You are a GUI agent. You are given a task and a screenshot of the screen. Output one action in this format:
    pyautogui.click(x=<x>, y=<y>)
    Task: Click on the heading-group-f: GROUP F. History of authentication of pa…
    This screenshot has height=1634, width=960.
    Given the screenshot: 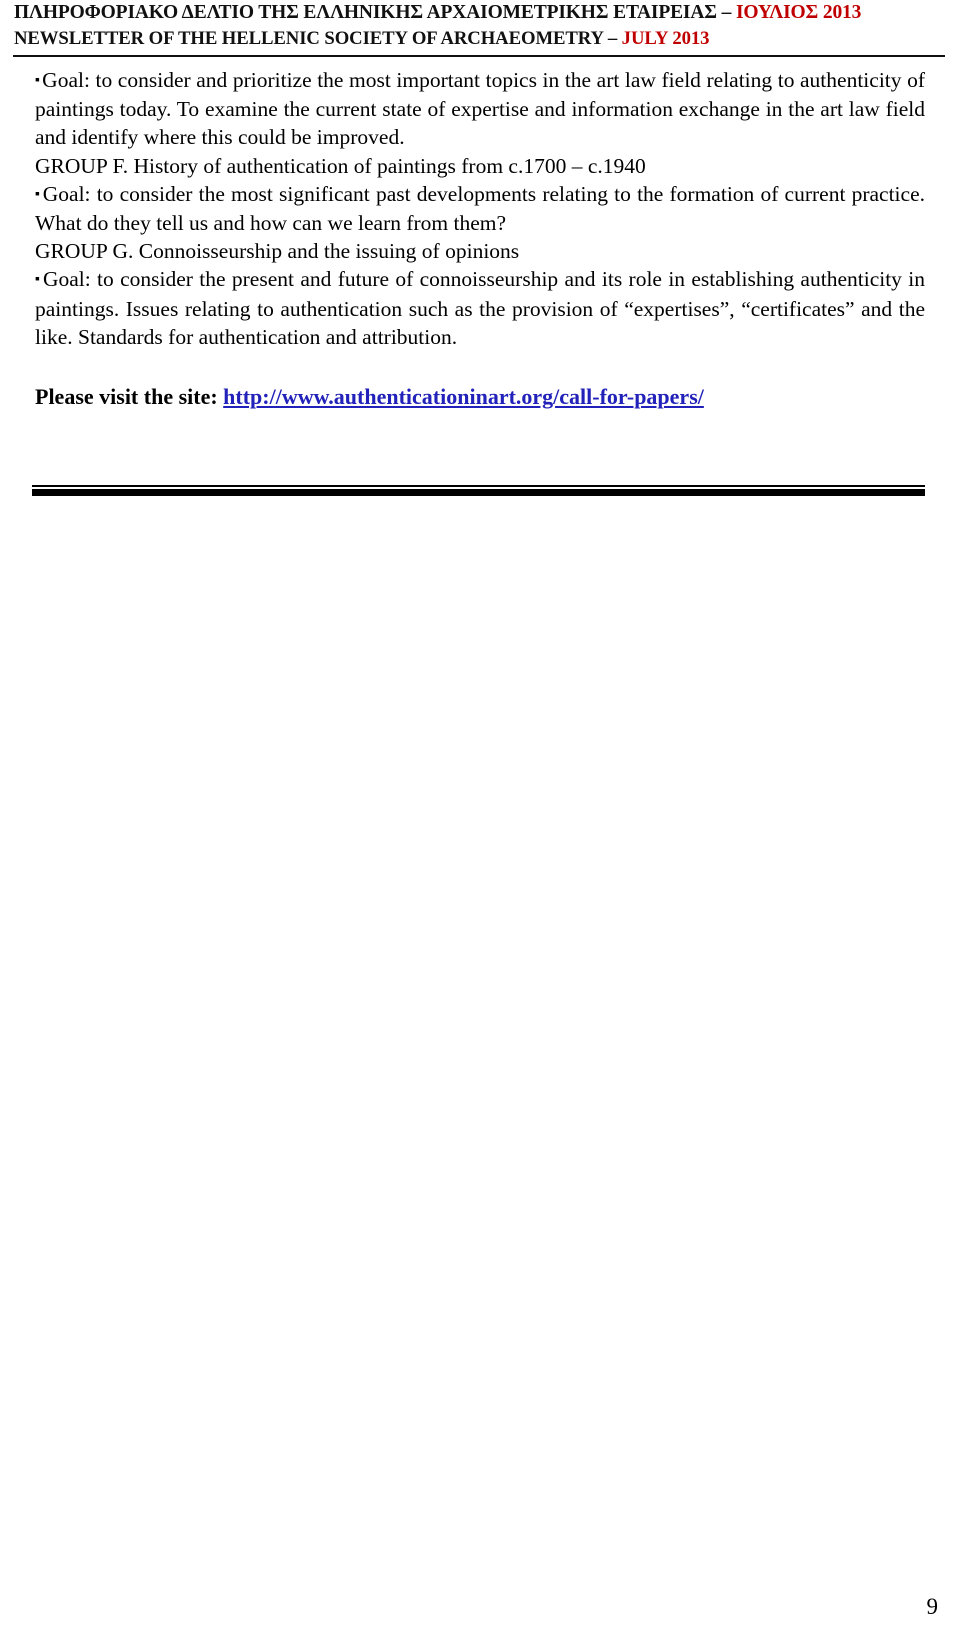 What is the action you would take?
    pyautogui.click(x=480, y=166)
    